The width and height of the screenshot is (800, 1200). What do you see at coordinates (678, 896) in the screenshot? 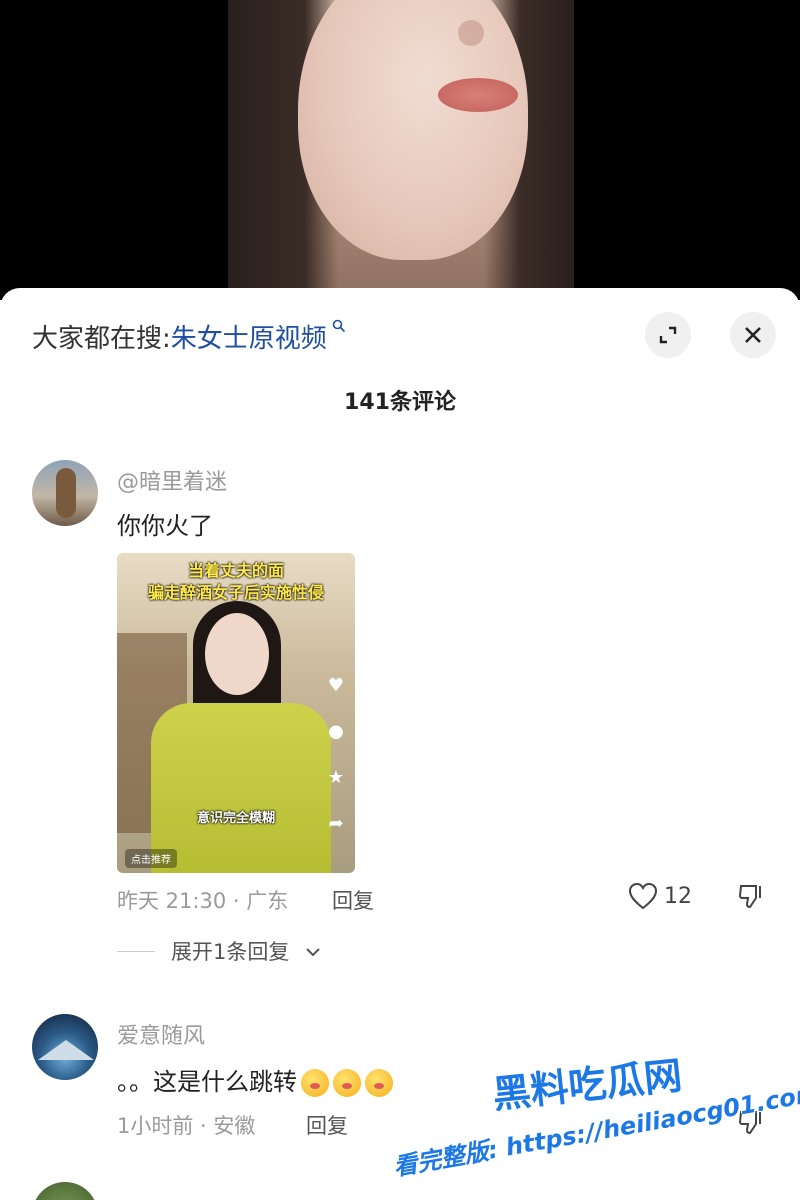
I see `like-count: 12` at bounding box center [678, 896].